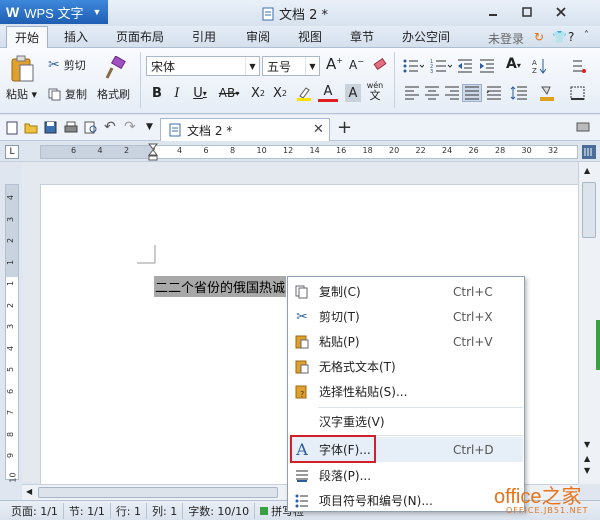 The height and width of the screenshot is (520, 600). I want to click on shading-icon, so click(548, 93).